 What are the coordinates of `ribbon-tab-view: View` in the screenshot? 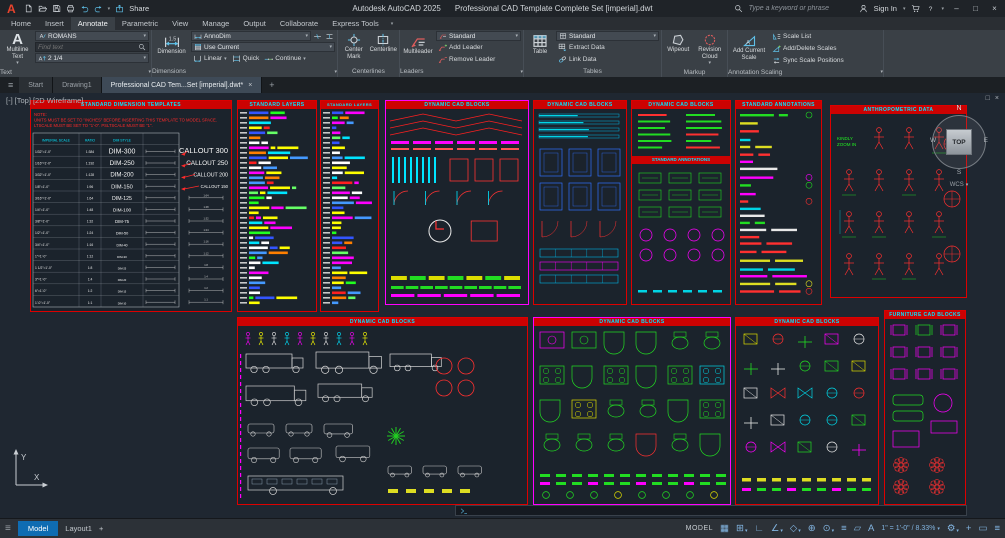 It's located at (180, 23).